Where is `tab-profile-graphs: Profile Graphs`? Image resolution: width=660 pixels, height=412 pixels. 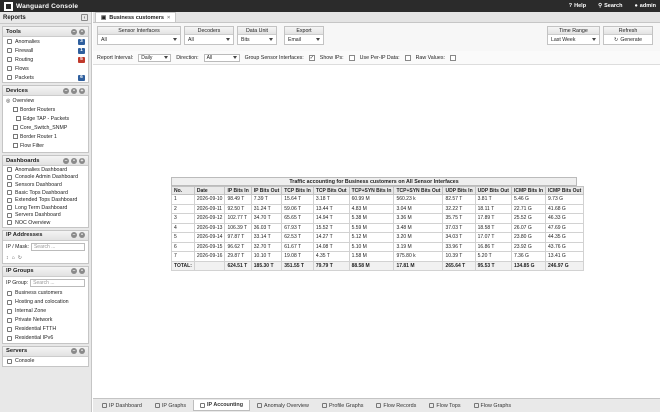
tab-profile-graphs: Profile Graphs is located at coordinates (342, 405).